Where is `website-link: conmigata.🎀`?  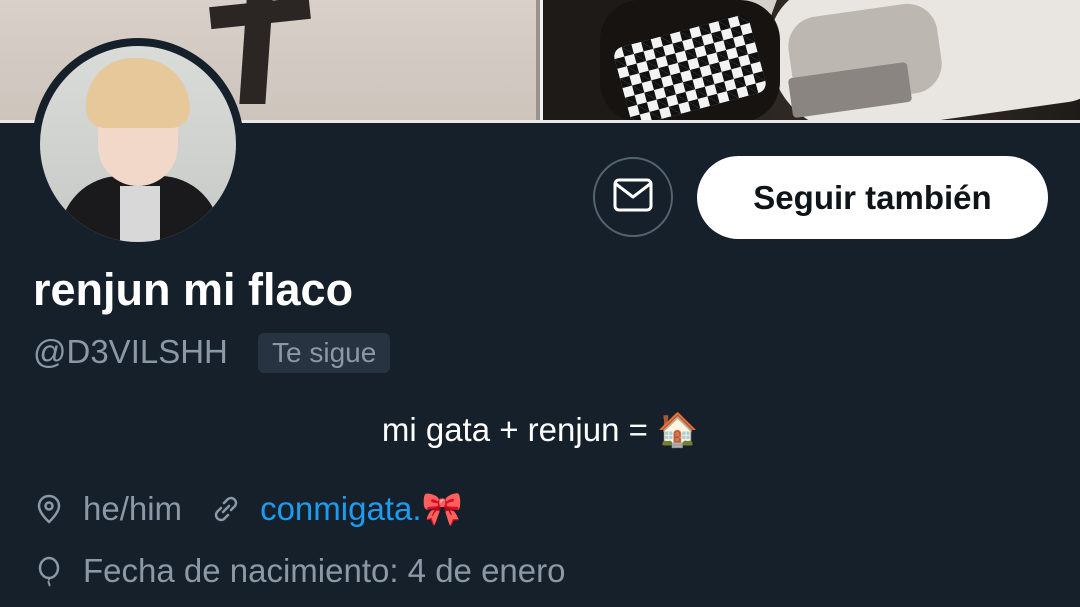
website-link: conmigata.🎀 is located at coordinates (361, 509).